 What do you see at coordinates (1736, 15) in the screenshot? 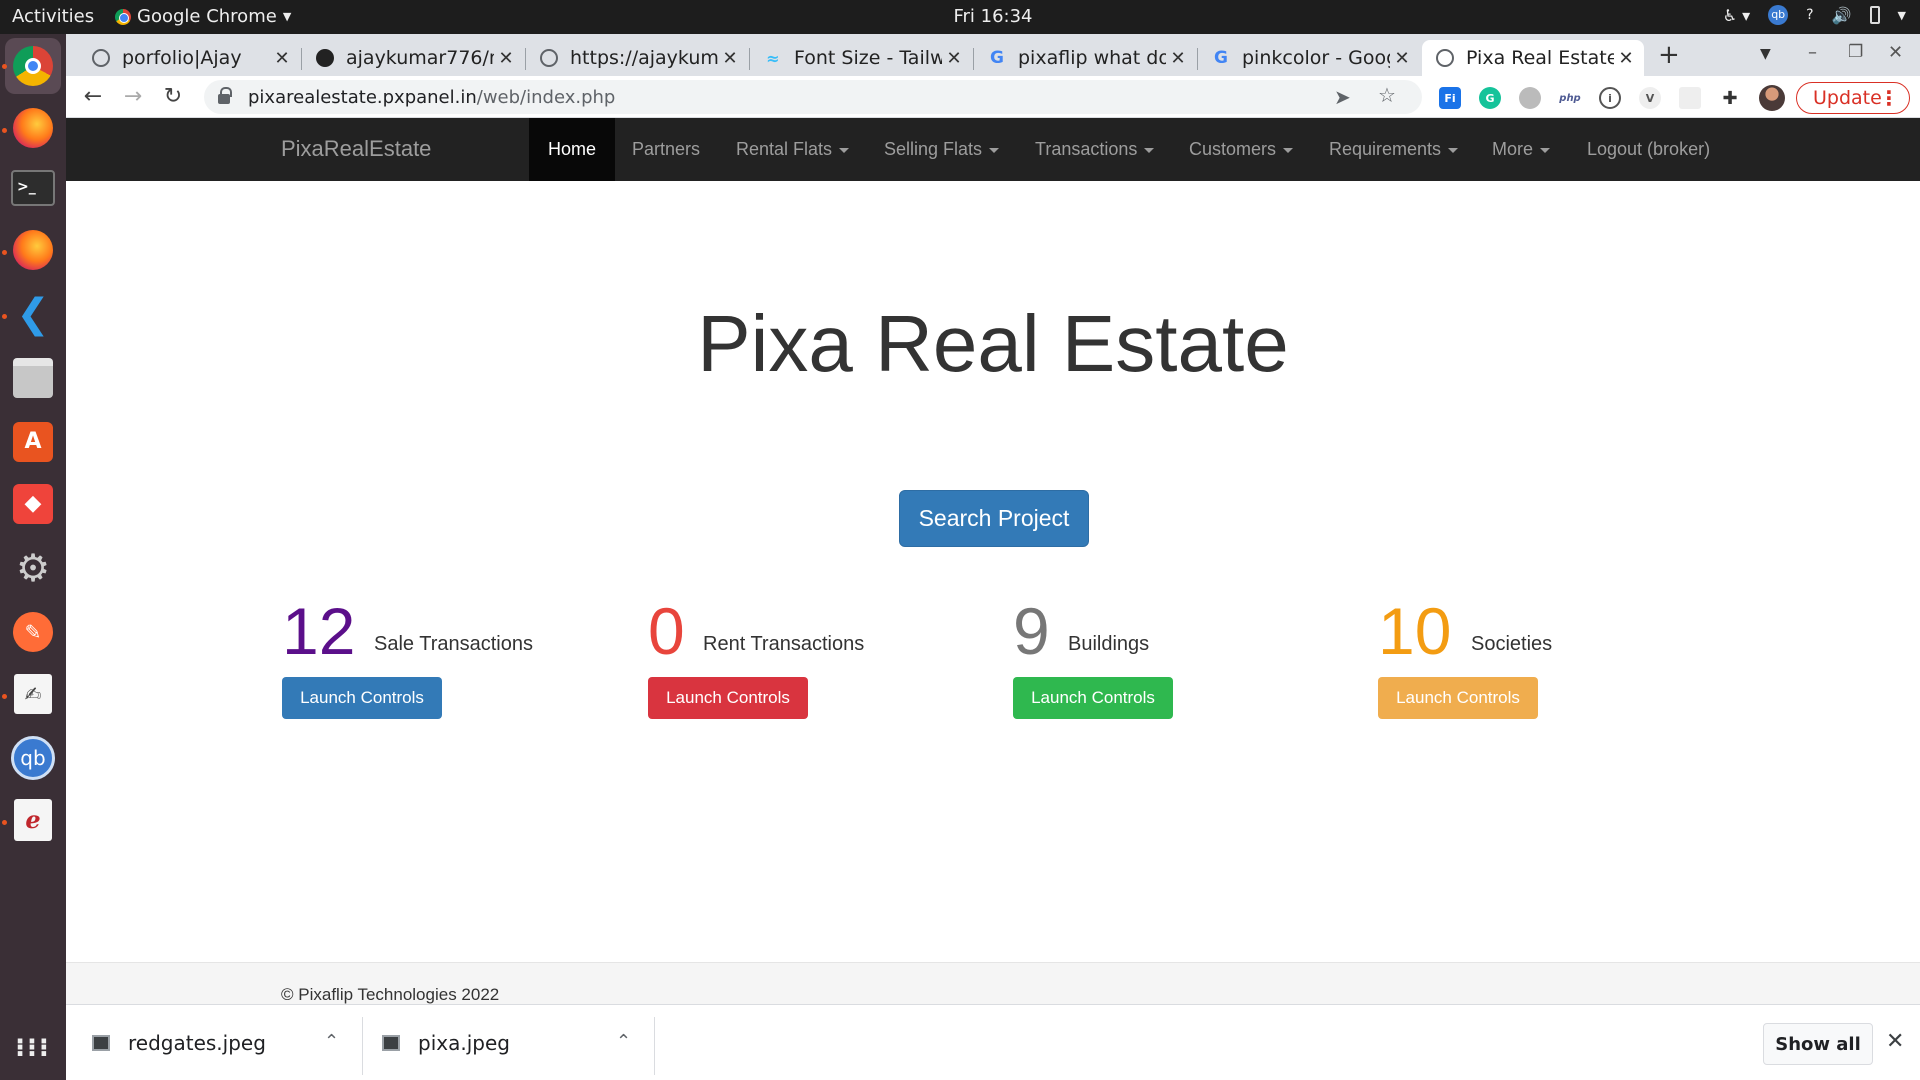
I see `accessibility-icon: ♿ ▾` at bounding box center [1736, 15].